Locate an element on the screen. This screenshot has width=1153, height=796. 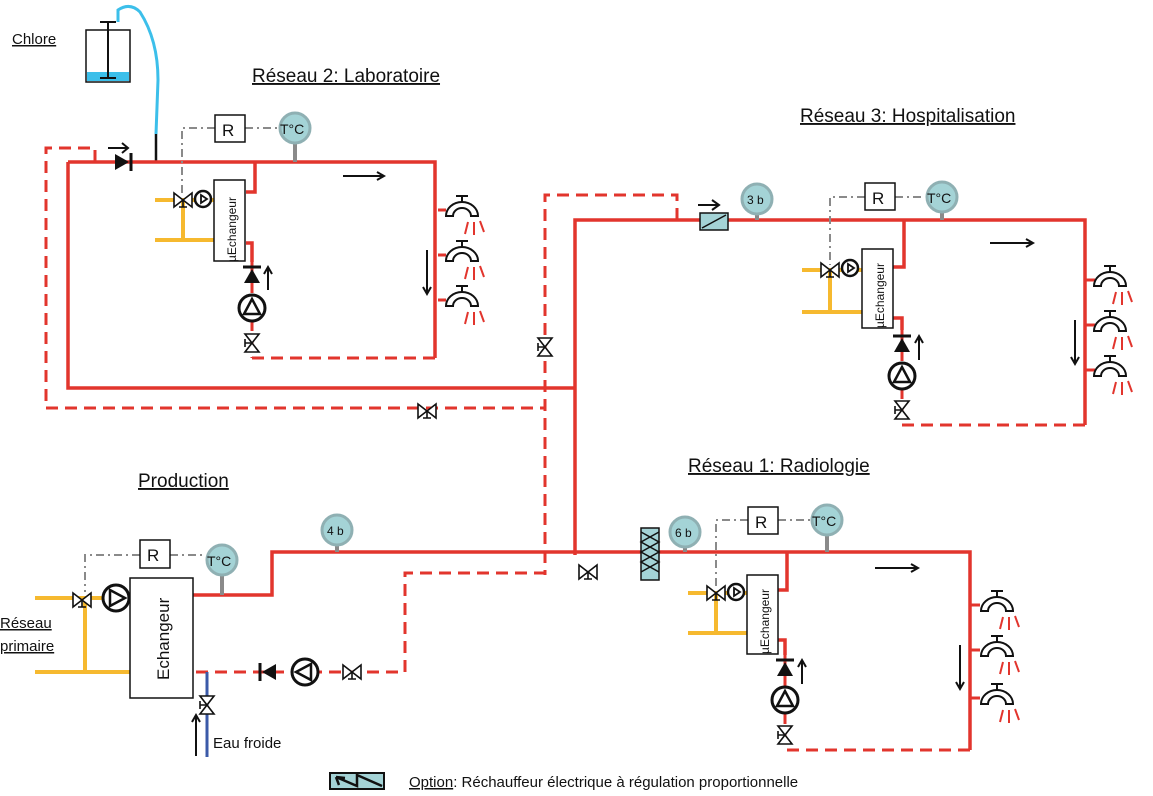
reseau1-title: Réseau 1: Radiologie is located at coordinates (779, 466).